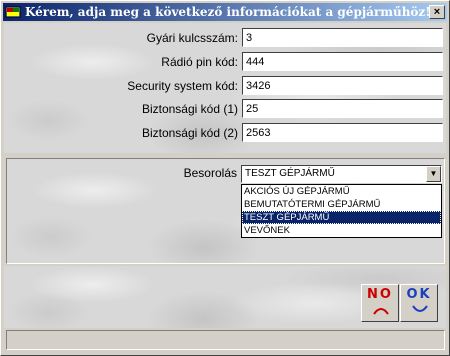  What do you see at coordinates (341, 217) in the screenshot?
I see `option-teszt: TESZT GÉPJÁRMŰ` at bounding box center [341, 217].